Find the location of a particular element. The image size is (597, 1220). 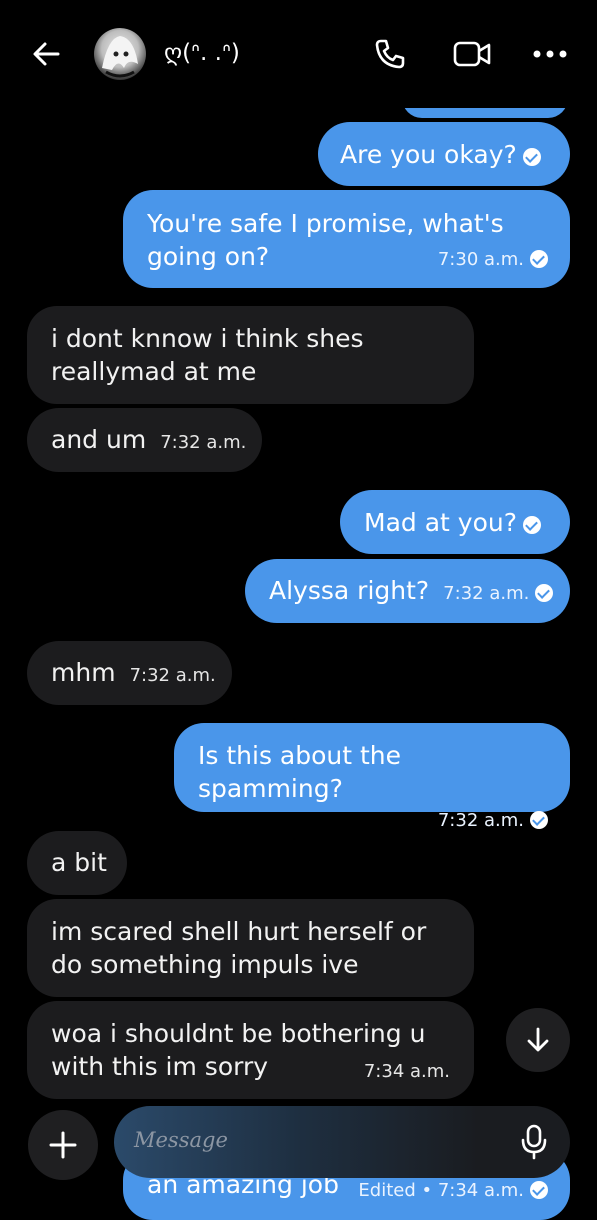

message-time: 7:34 a.m. is located at coordinates (406, 1071).